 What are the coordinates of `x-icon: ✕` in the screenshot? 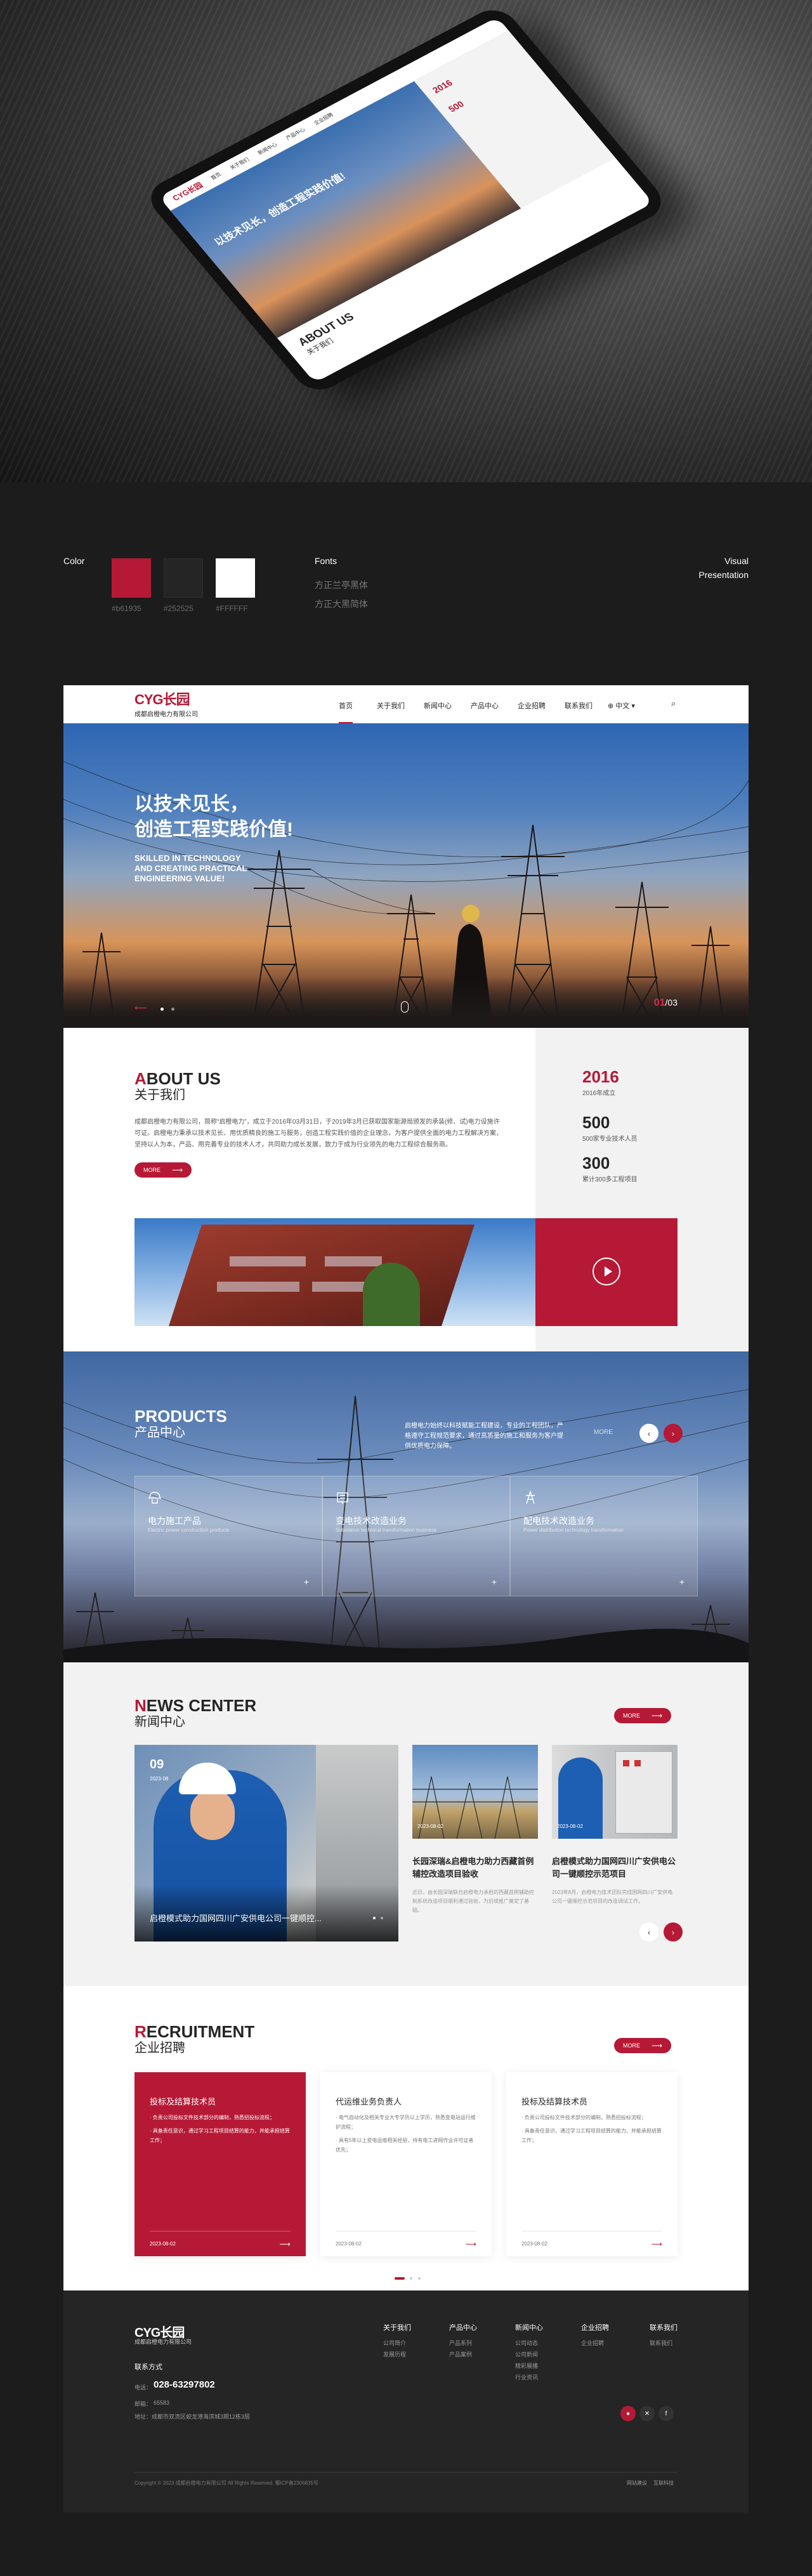 It's located at (647, 2413).